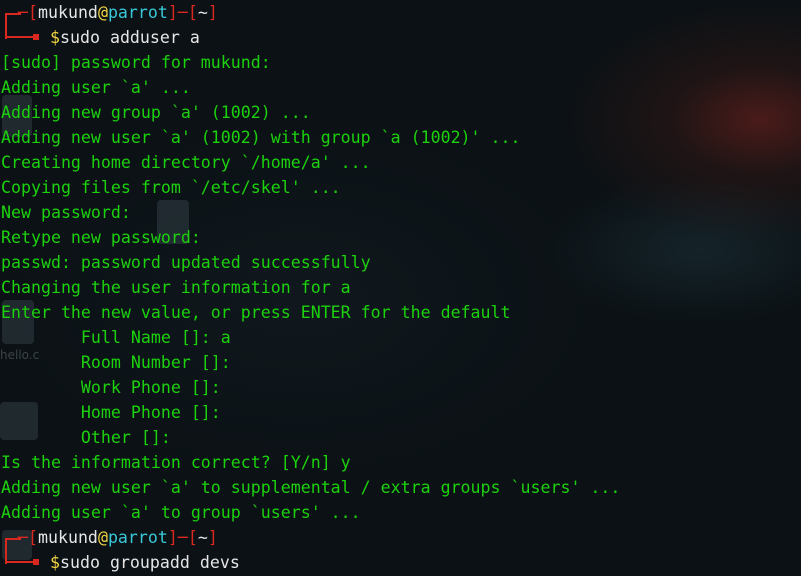 The width and height of the screenshot is (801, 576). What do you see at coordinates (136, 62) in the screenshot?
I see `output-line: [sudo] password for mukund:` at bounding box center [136, 62].